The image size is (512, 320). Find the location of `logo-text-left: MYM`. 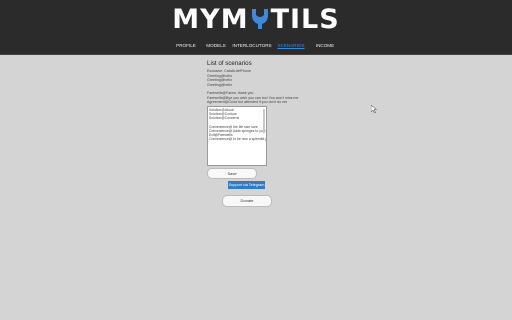

logo-text-left: MYM is located at coordinates (210, 19).